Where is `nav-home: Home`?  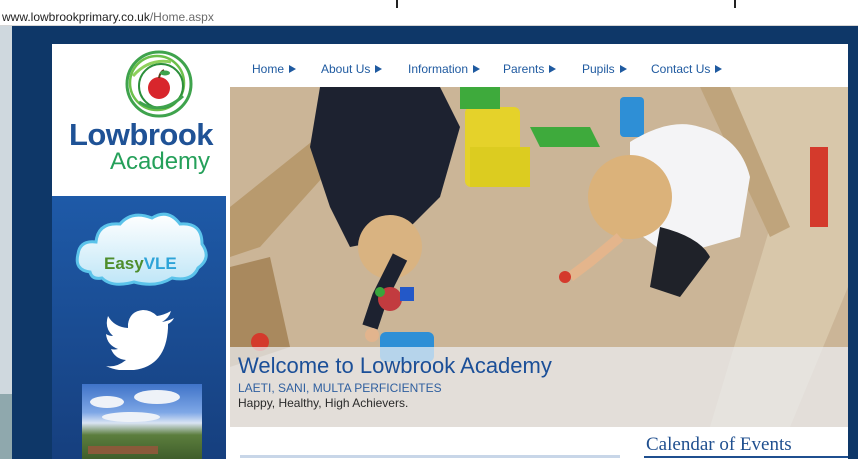 nav-home: Home is located at coordinates (274, 69).